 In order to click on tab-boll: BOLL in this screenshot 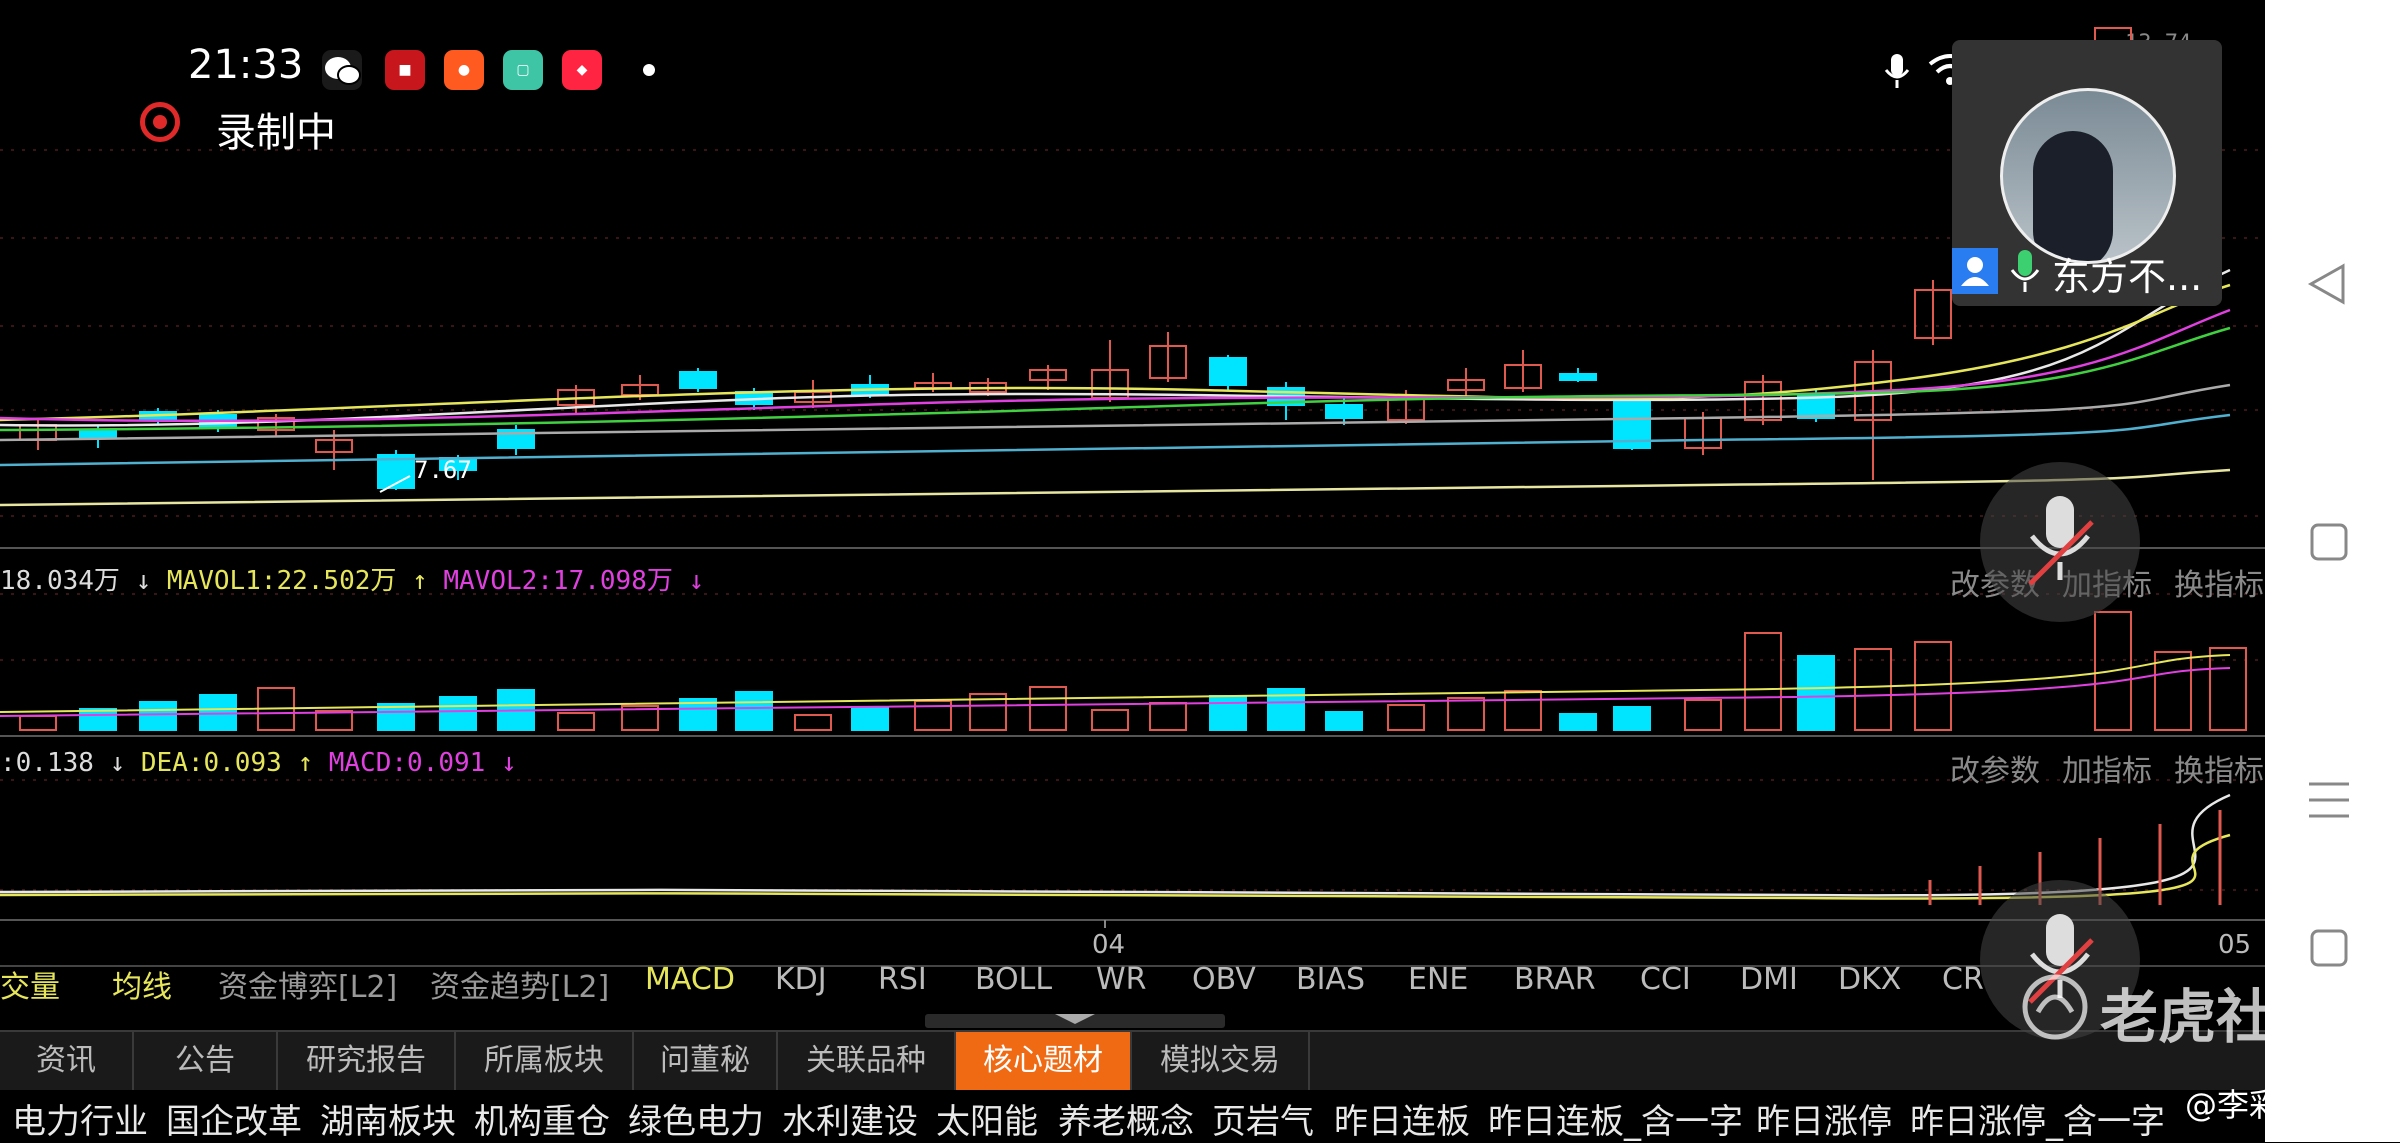, I will do `click(1013, 979)`.